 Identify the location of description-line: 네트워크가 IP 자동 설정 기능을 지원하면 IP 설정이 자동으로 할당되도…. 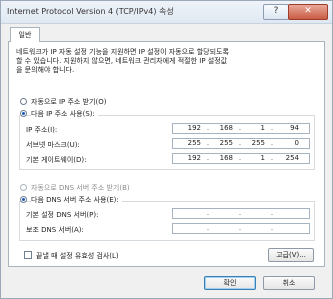
(122, 52).